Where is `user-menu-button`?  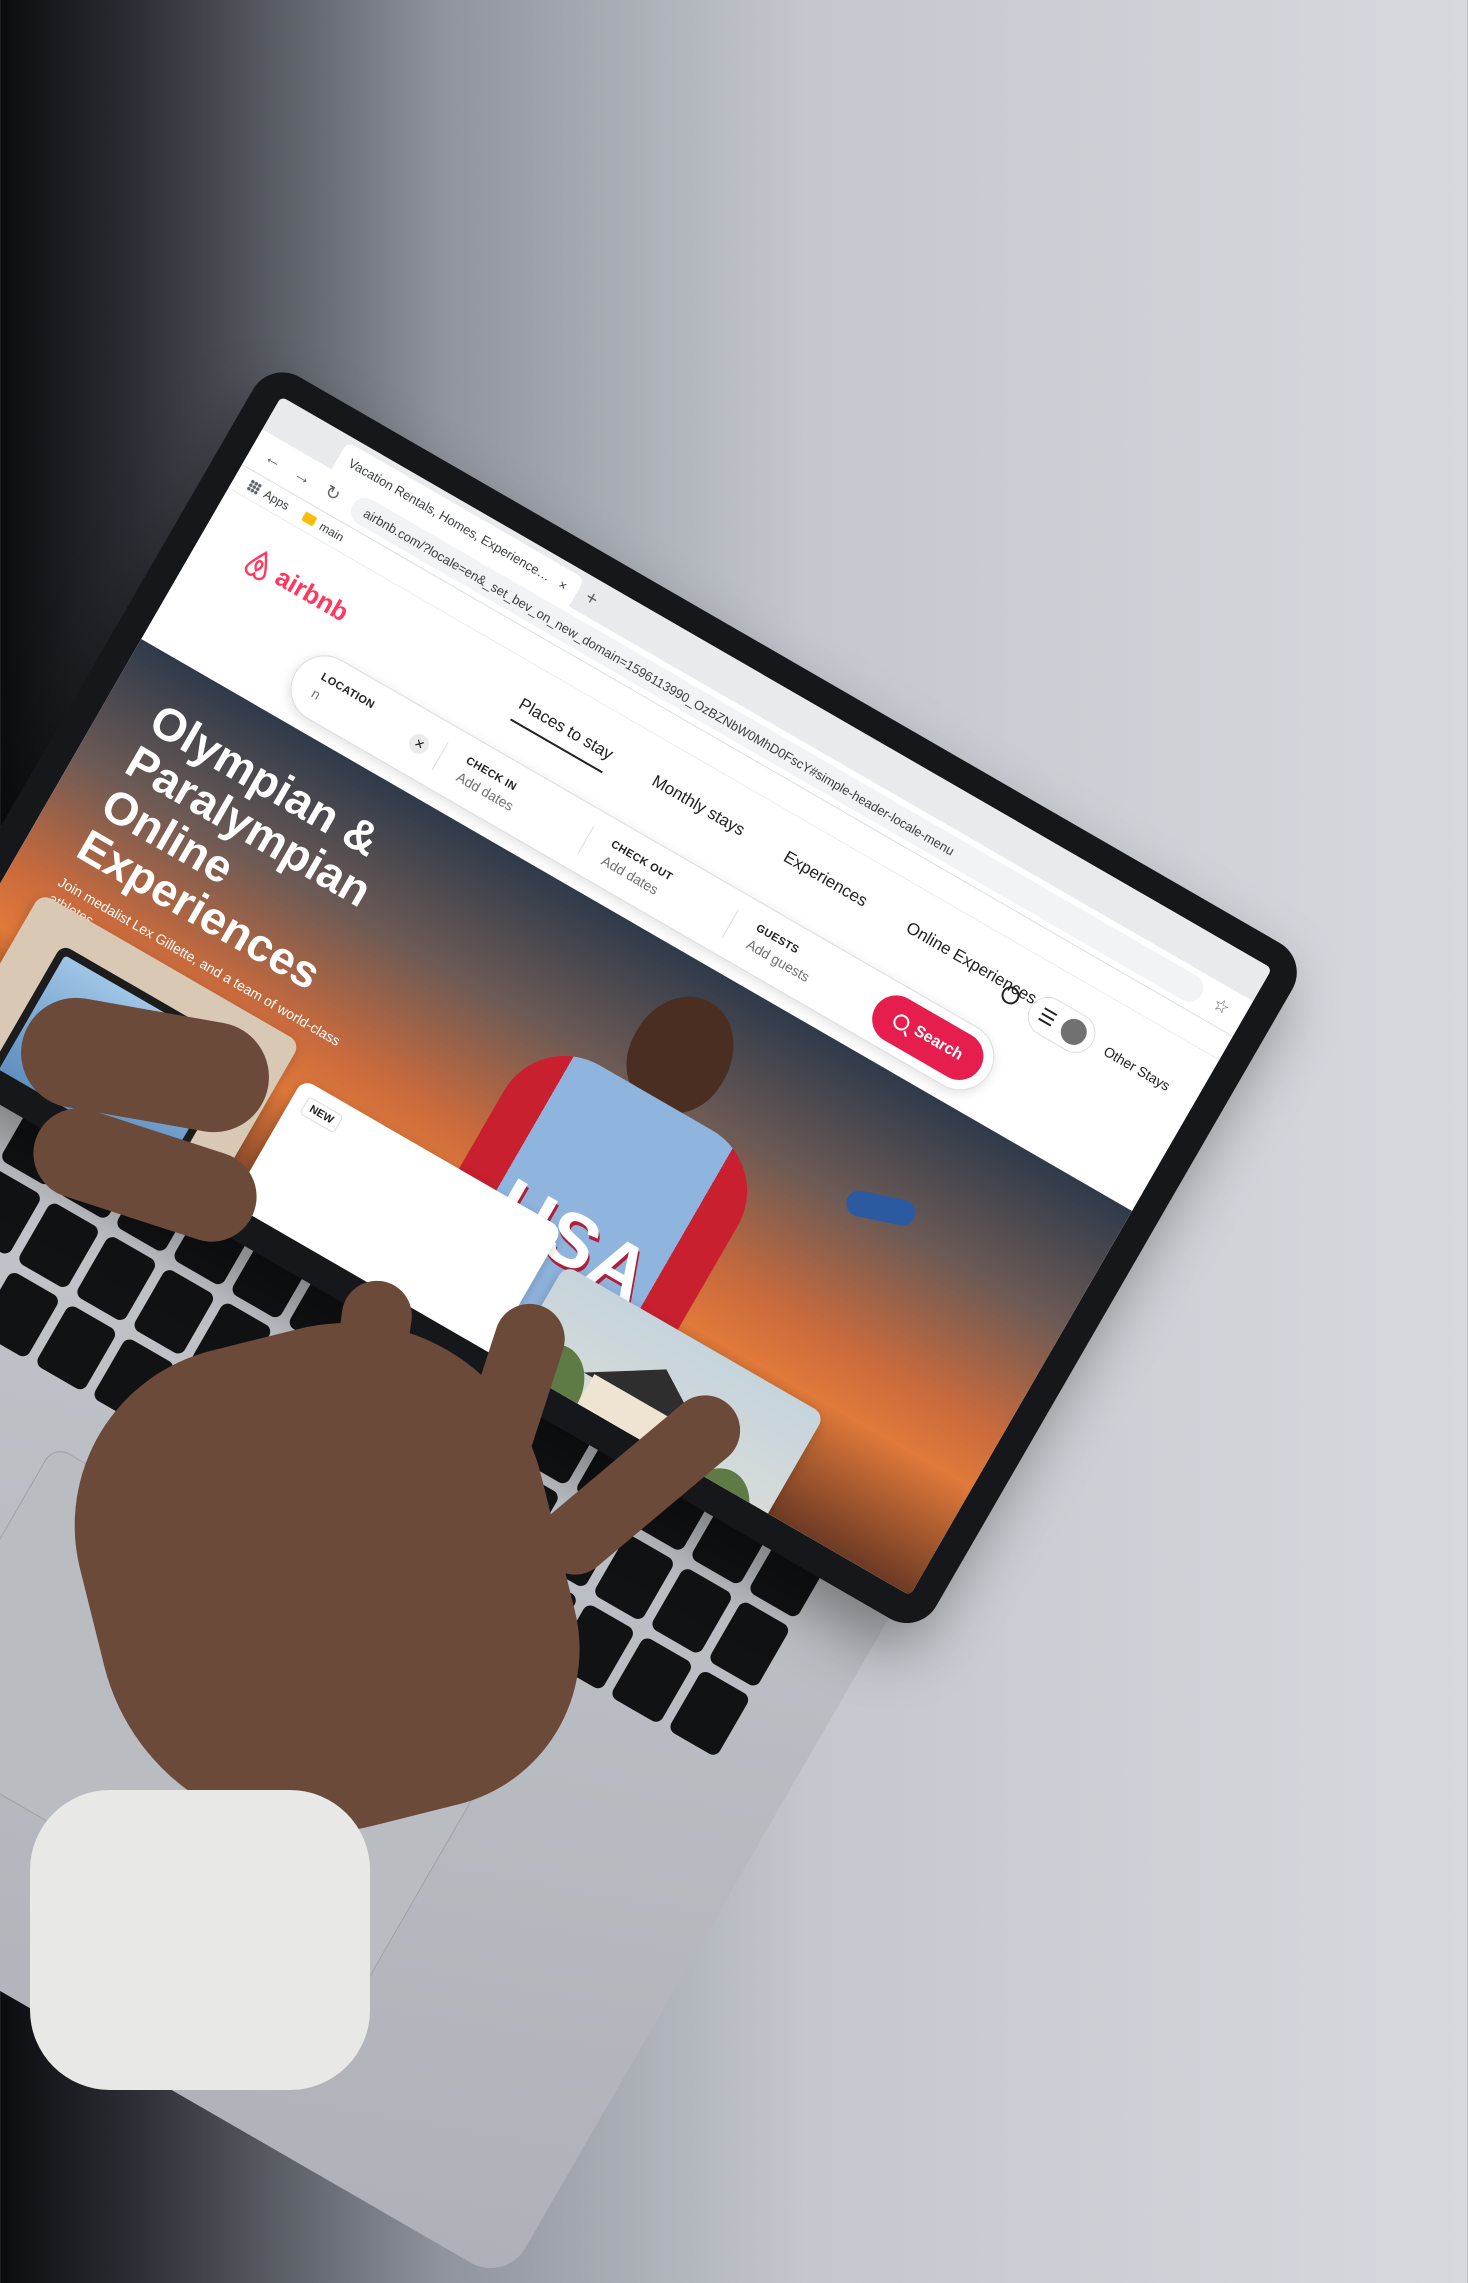 user-menu-button is located at coordinates (1061, 1025).